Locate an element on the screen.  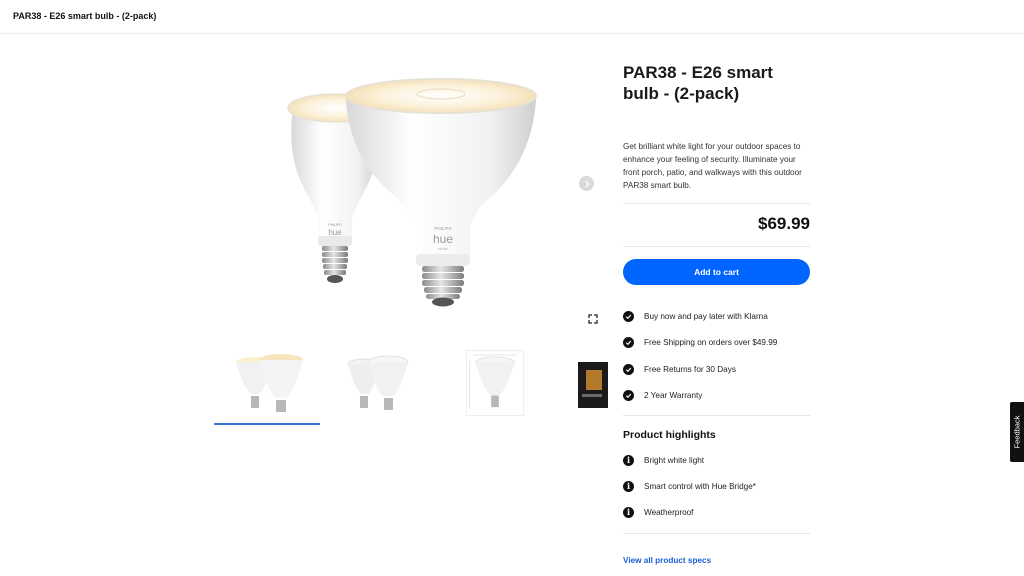
bulb-brand-front: PHILIPS is located at coordinates (442, 228).